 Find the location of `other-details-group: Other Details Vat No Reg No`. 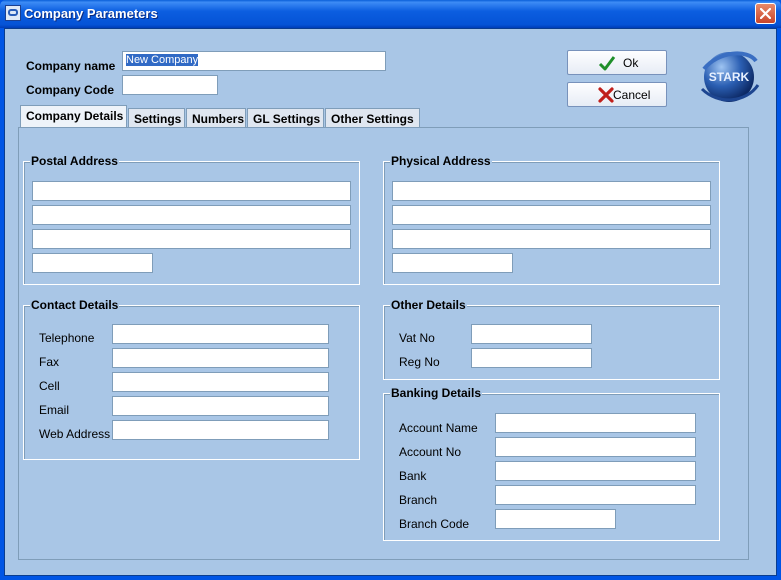

other-details-group: Other Details Vat No Reg No is located at coordinates (551, 339).